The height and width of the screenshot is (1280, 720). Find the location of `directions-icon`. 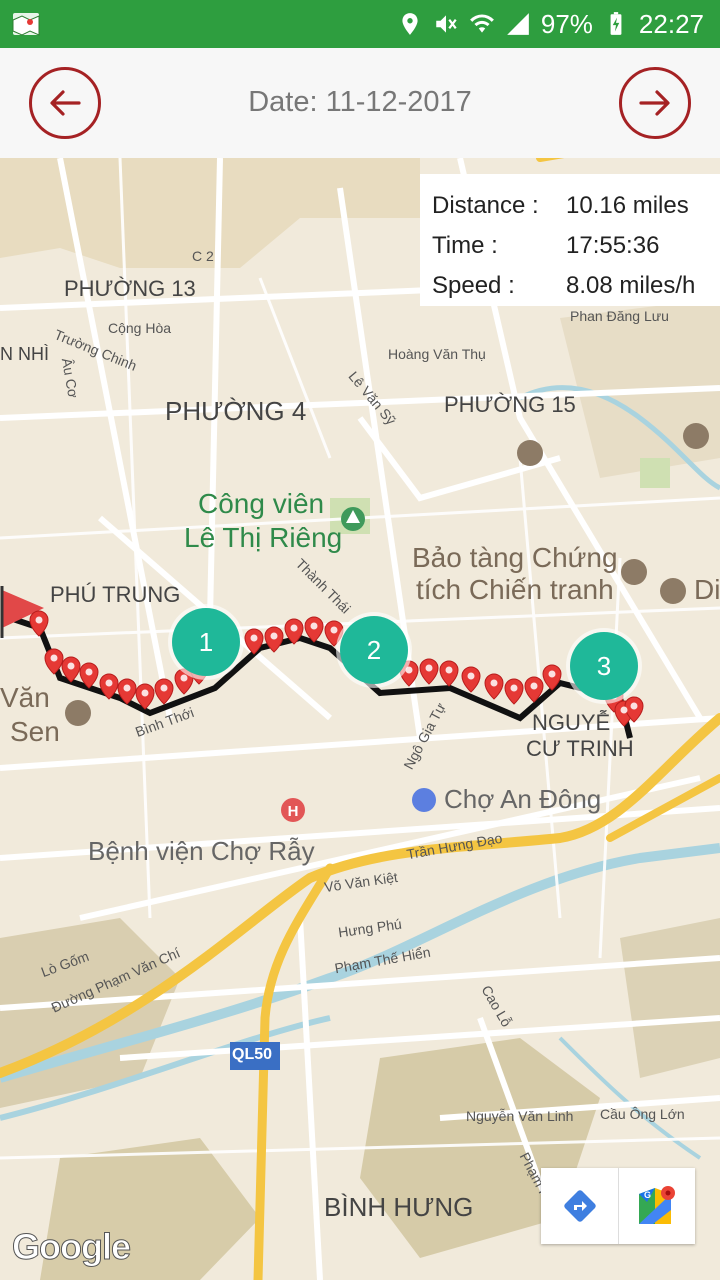

directions-icon is located at coordinates (579, 1206).